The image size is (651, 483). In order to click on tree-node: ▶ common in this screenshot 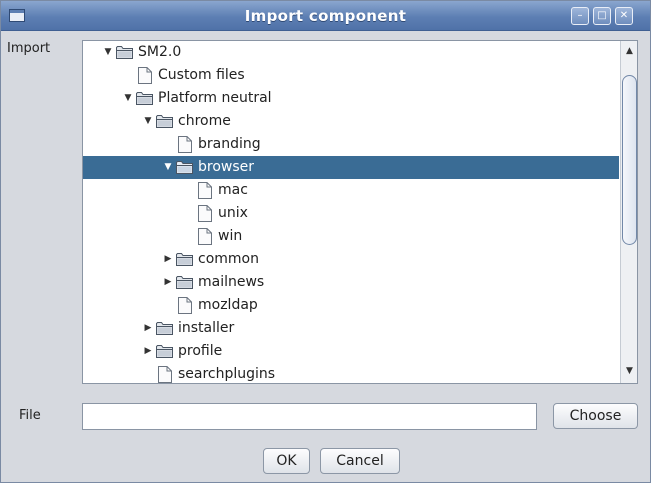, I will do `click(351, 259)`.